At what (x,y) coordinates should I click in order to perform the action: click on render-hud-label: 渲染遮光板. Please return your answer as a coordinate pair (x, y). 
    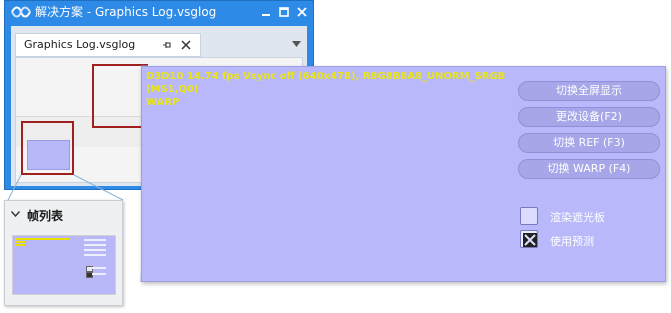
    Looking at the image, I should click on (577, 217).